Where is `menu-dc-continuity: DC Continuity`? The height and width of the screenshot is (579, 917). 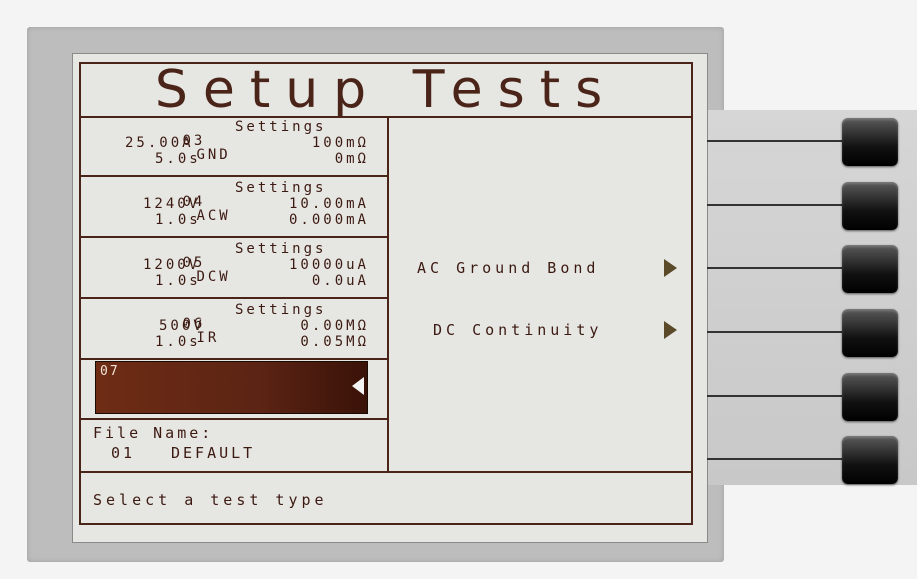 menu-dc-continuity: DC Continuity is located at coordinates (517, 330).